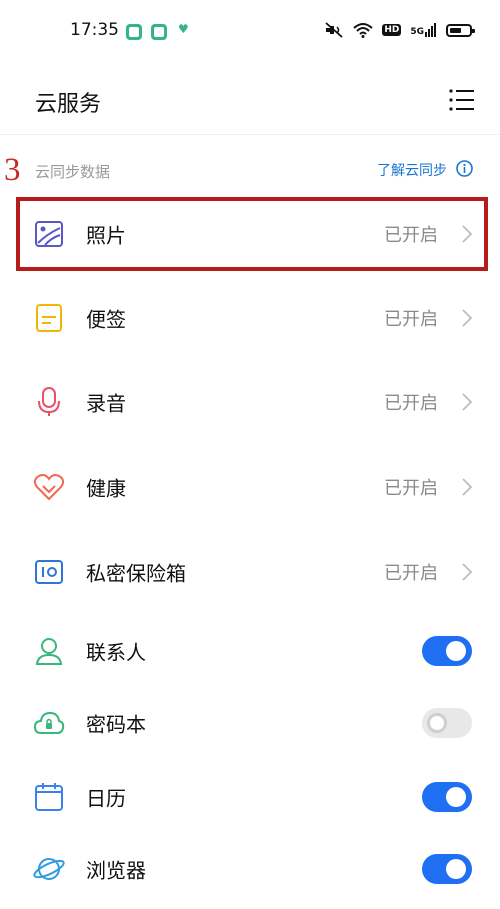 The width and height of the screenshot is (500, 909). I want to click on header-divider, so click(250, 134).